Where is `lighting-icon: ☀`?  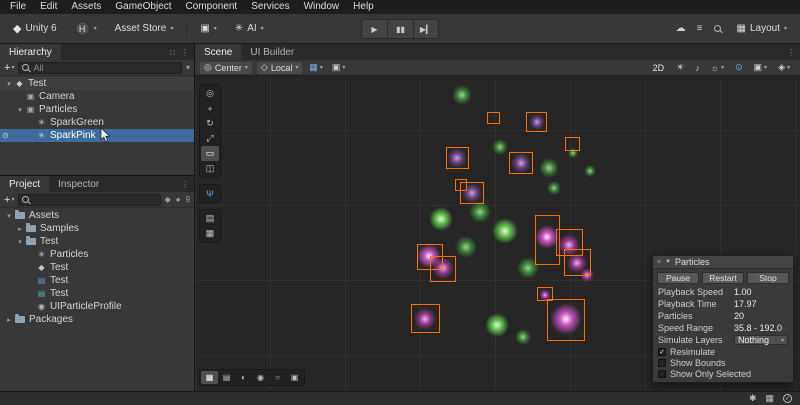
lighting-icon: ☀ is located at coordinates (680, 67).